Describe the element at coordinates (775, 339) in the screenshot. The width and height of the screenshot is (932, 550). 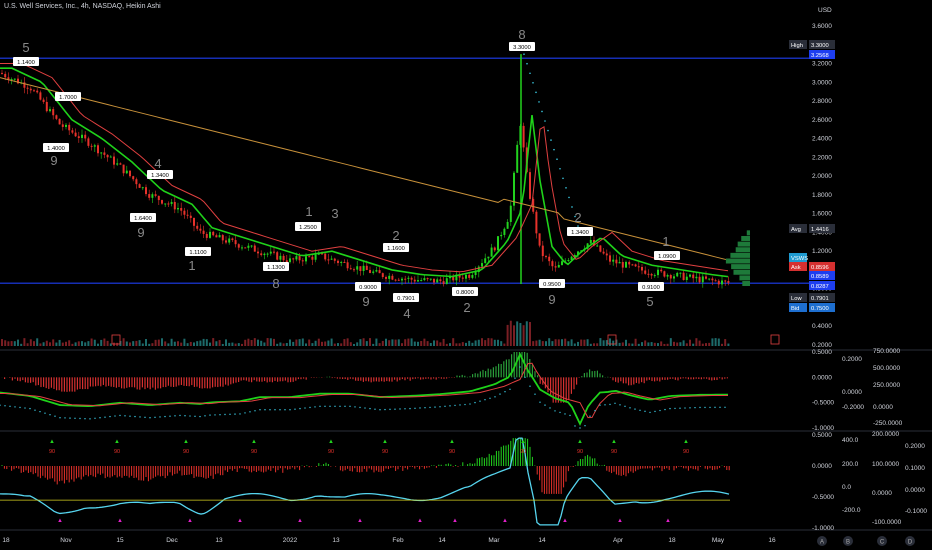
I see `earnings-marker` at that location.